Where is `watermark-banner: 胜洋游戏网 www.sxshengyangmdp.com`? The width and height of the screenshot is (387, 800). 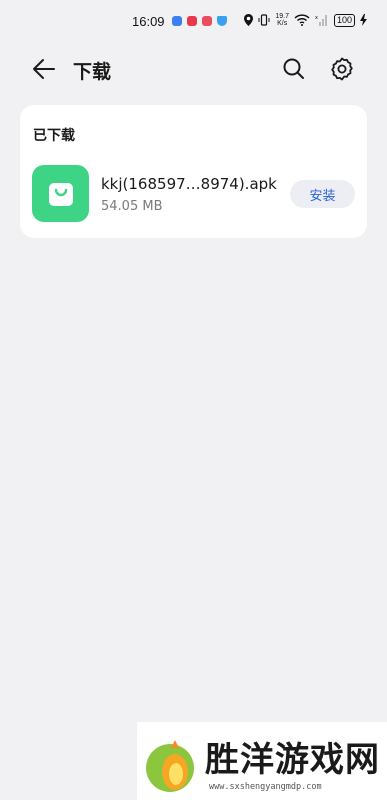 watermark-banner: 胜洋游戏网 www.sxshengyangmdp.com is located at coordinates (262, 761).